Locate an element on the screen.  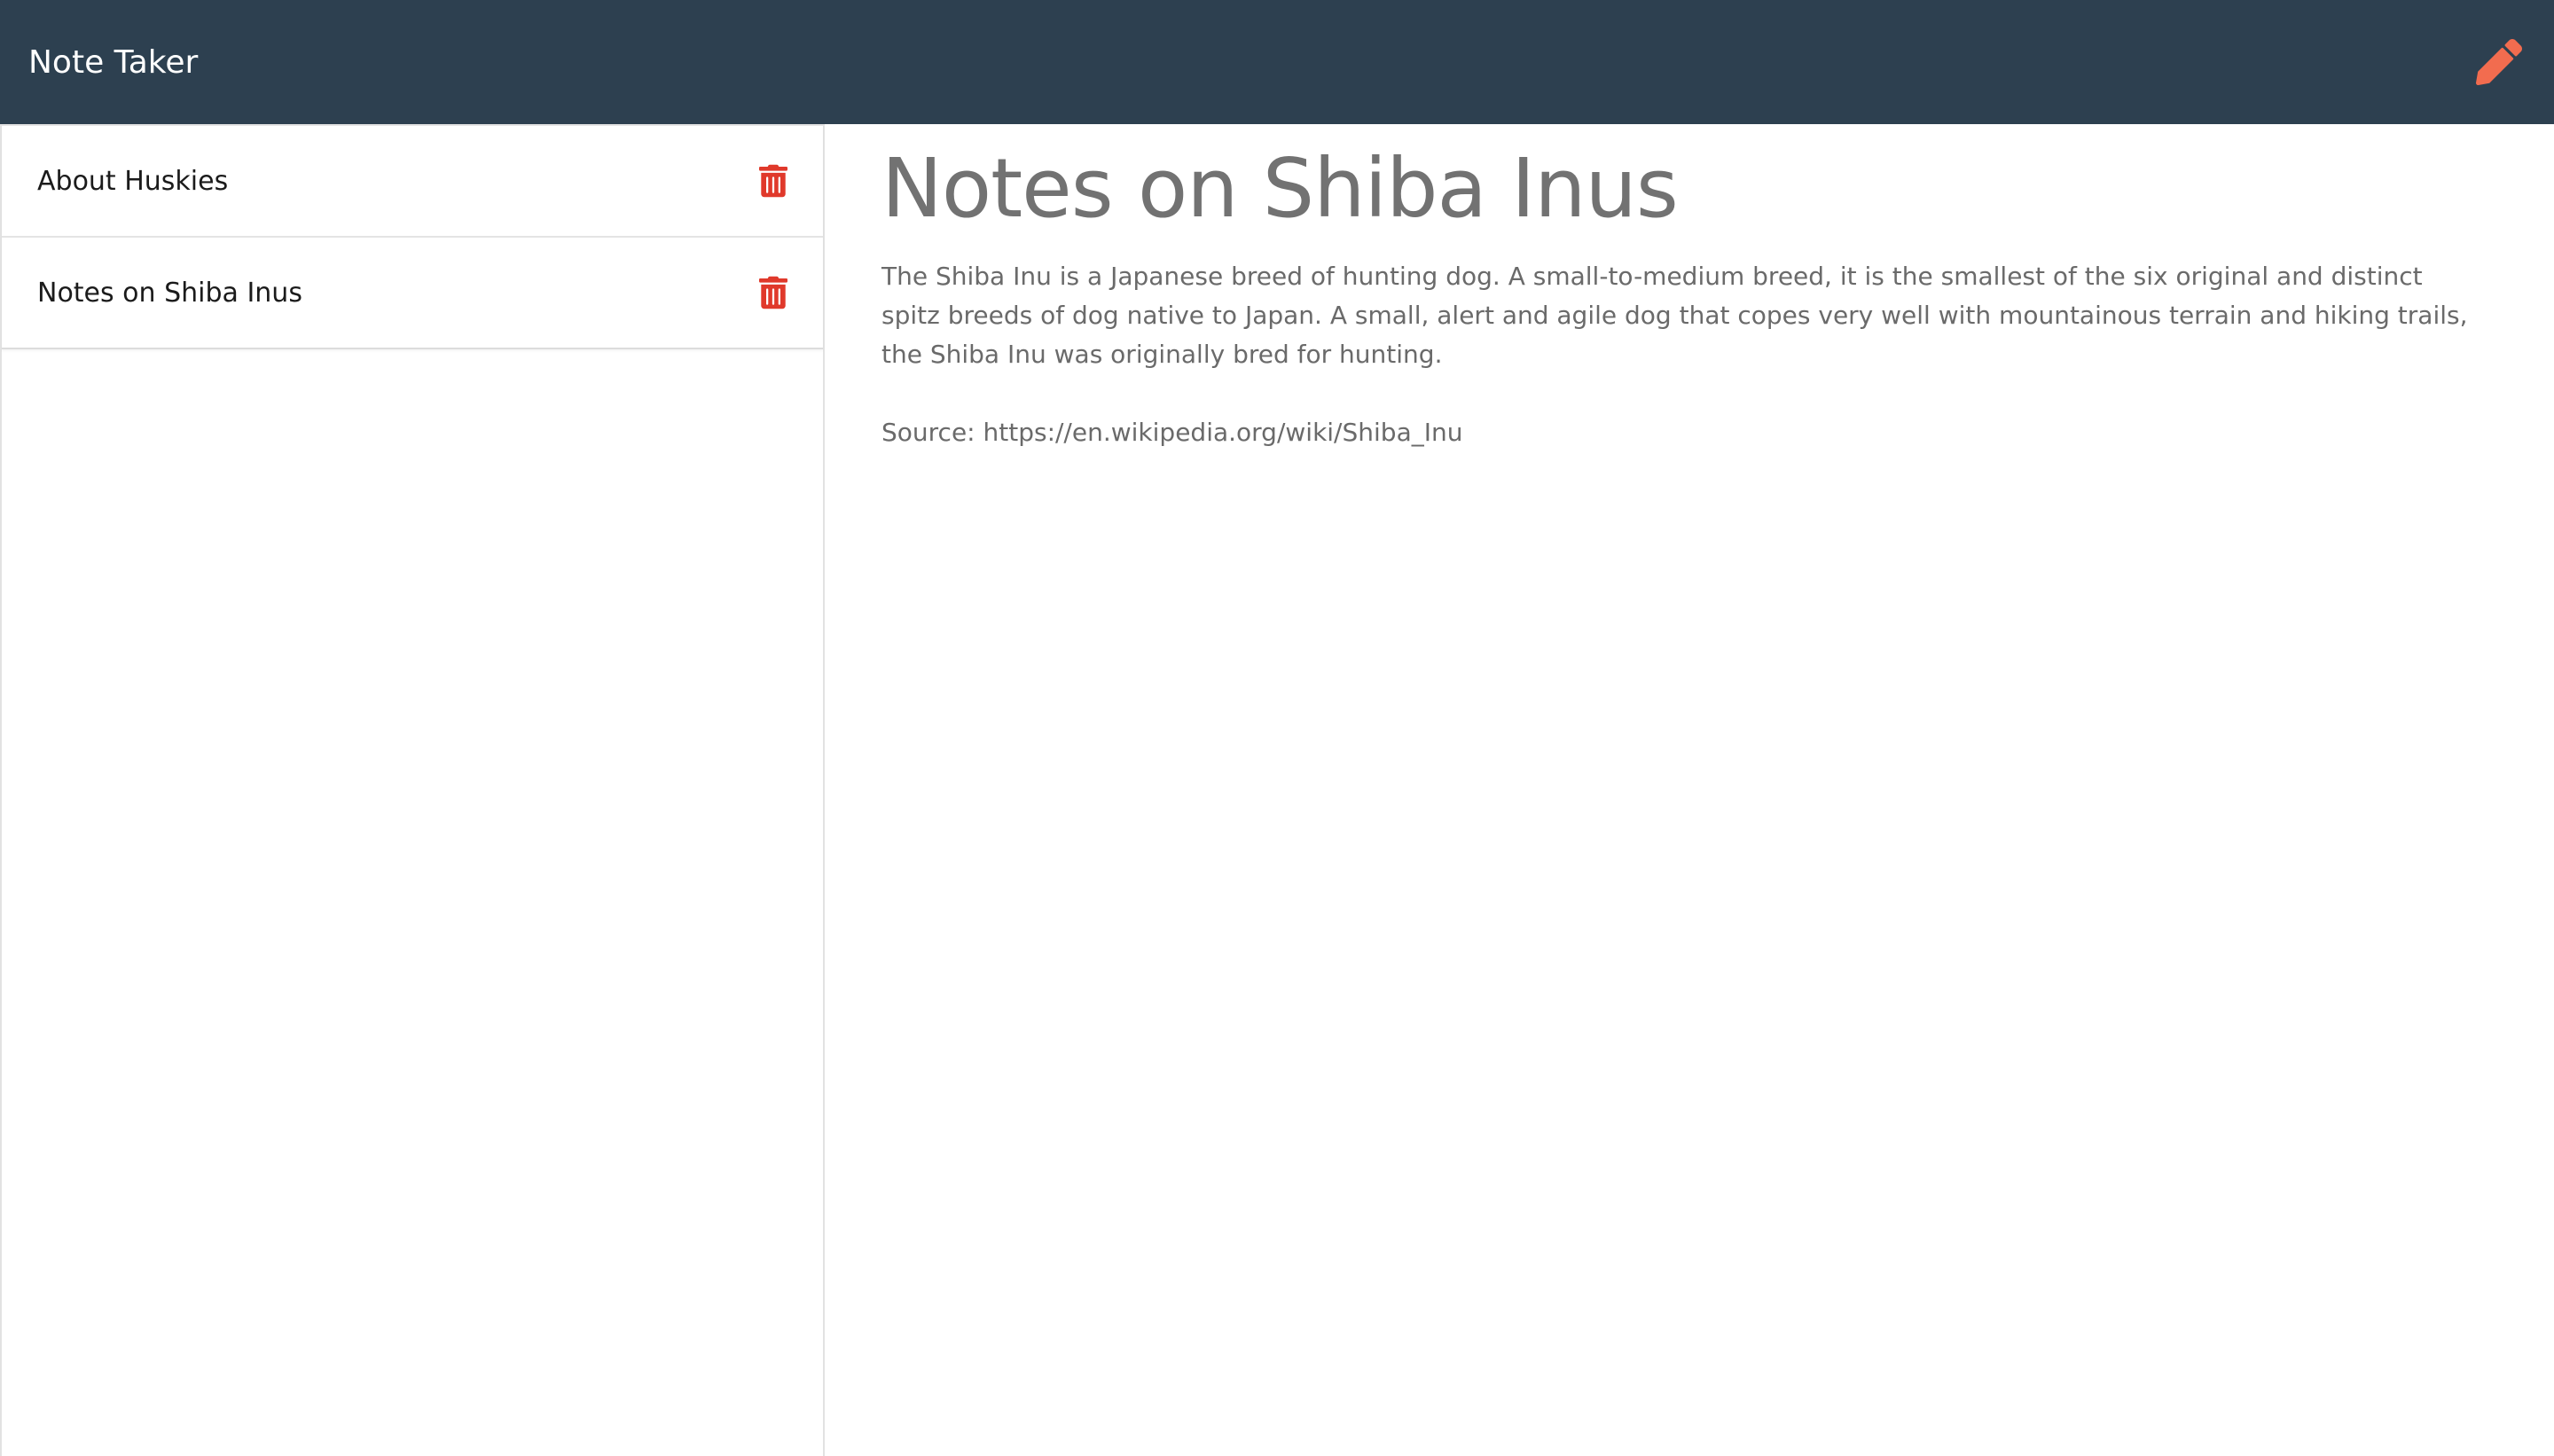
note-list-title: About Huskies is located at coordinates (132, 181).